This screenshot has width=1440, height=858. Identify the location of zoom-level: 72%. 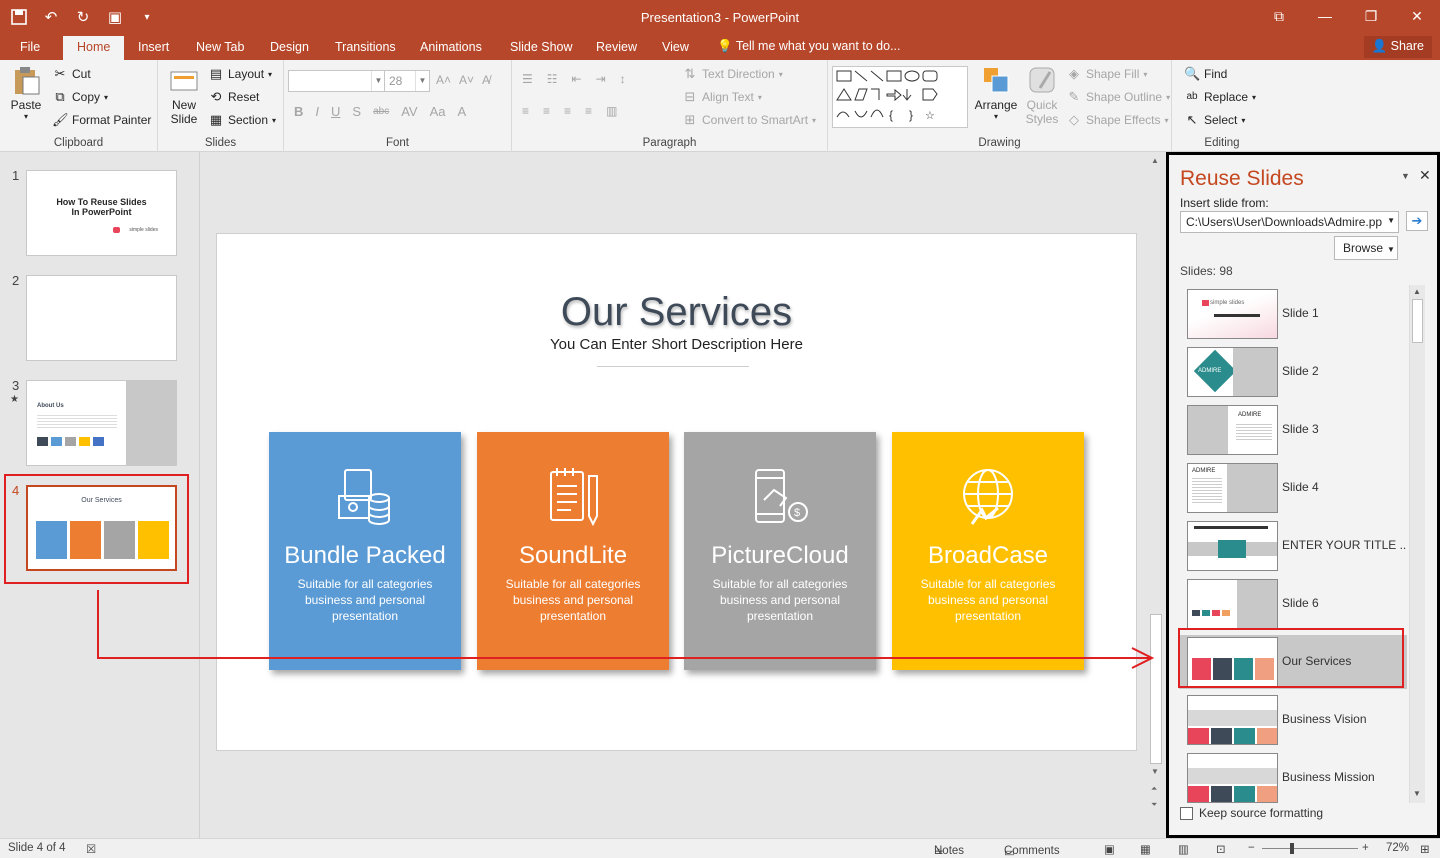
(1397, 848).